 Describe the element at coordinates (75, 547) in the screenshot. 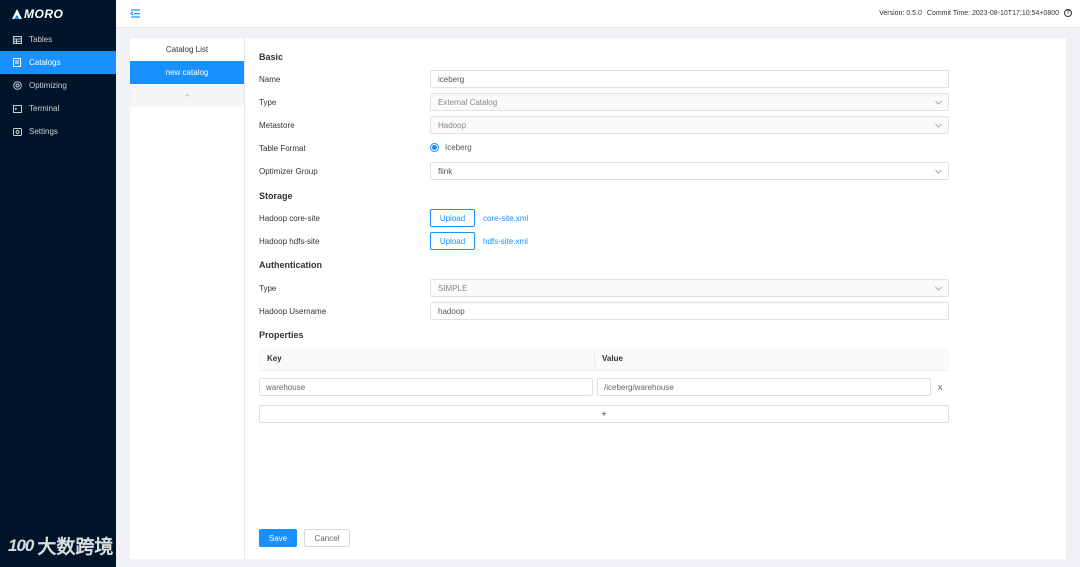

I see `watermark-text: 大数跨境` at that location.